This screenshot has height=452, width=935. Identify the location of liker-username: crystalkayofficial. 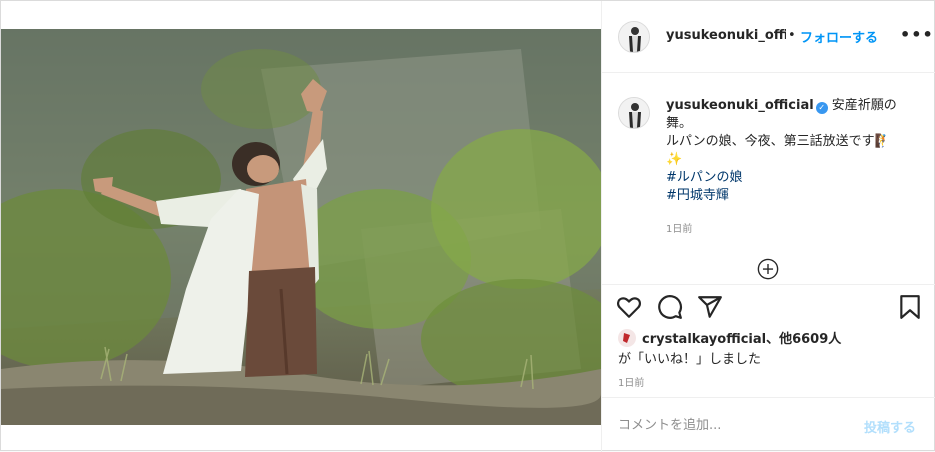
(704, 339).